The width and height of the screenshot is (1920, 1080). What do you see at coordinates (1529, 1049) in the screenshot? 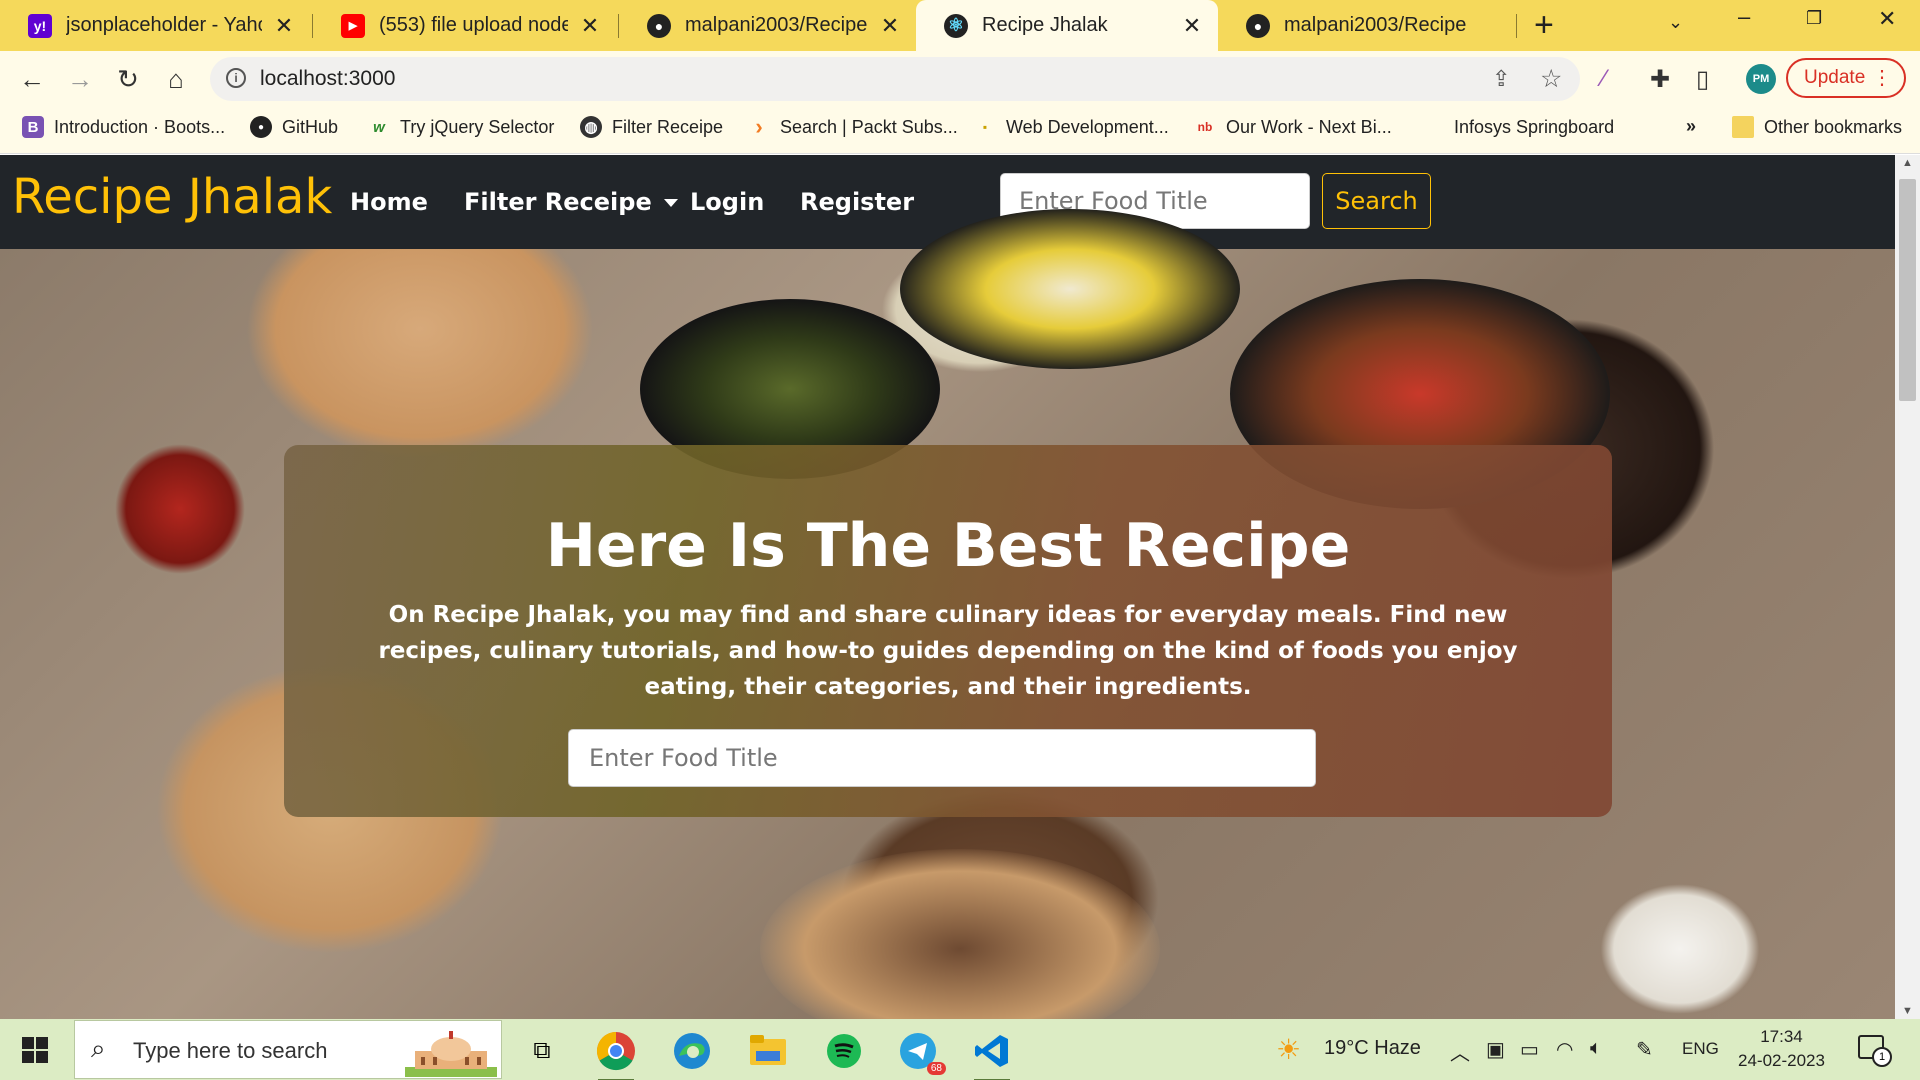
I see `battery-icon: ▭` at bounding box center [1529, 1049].